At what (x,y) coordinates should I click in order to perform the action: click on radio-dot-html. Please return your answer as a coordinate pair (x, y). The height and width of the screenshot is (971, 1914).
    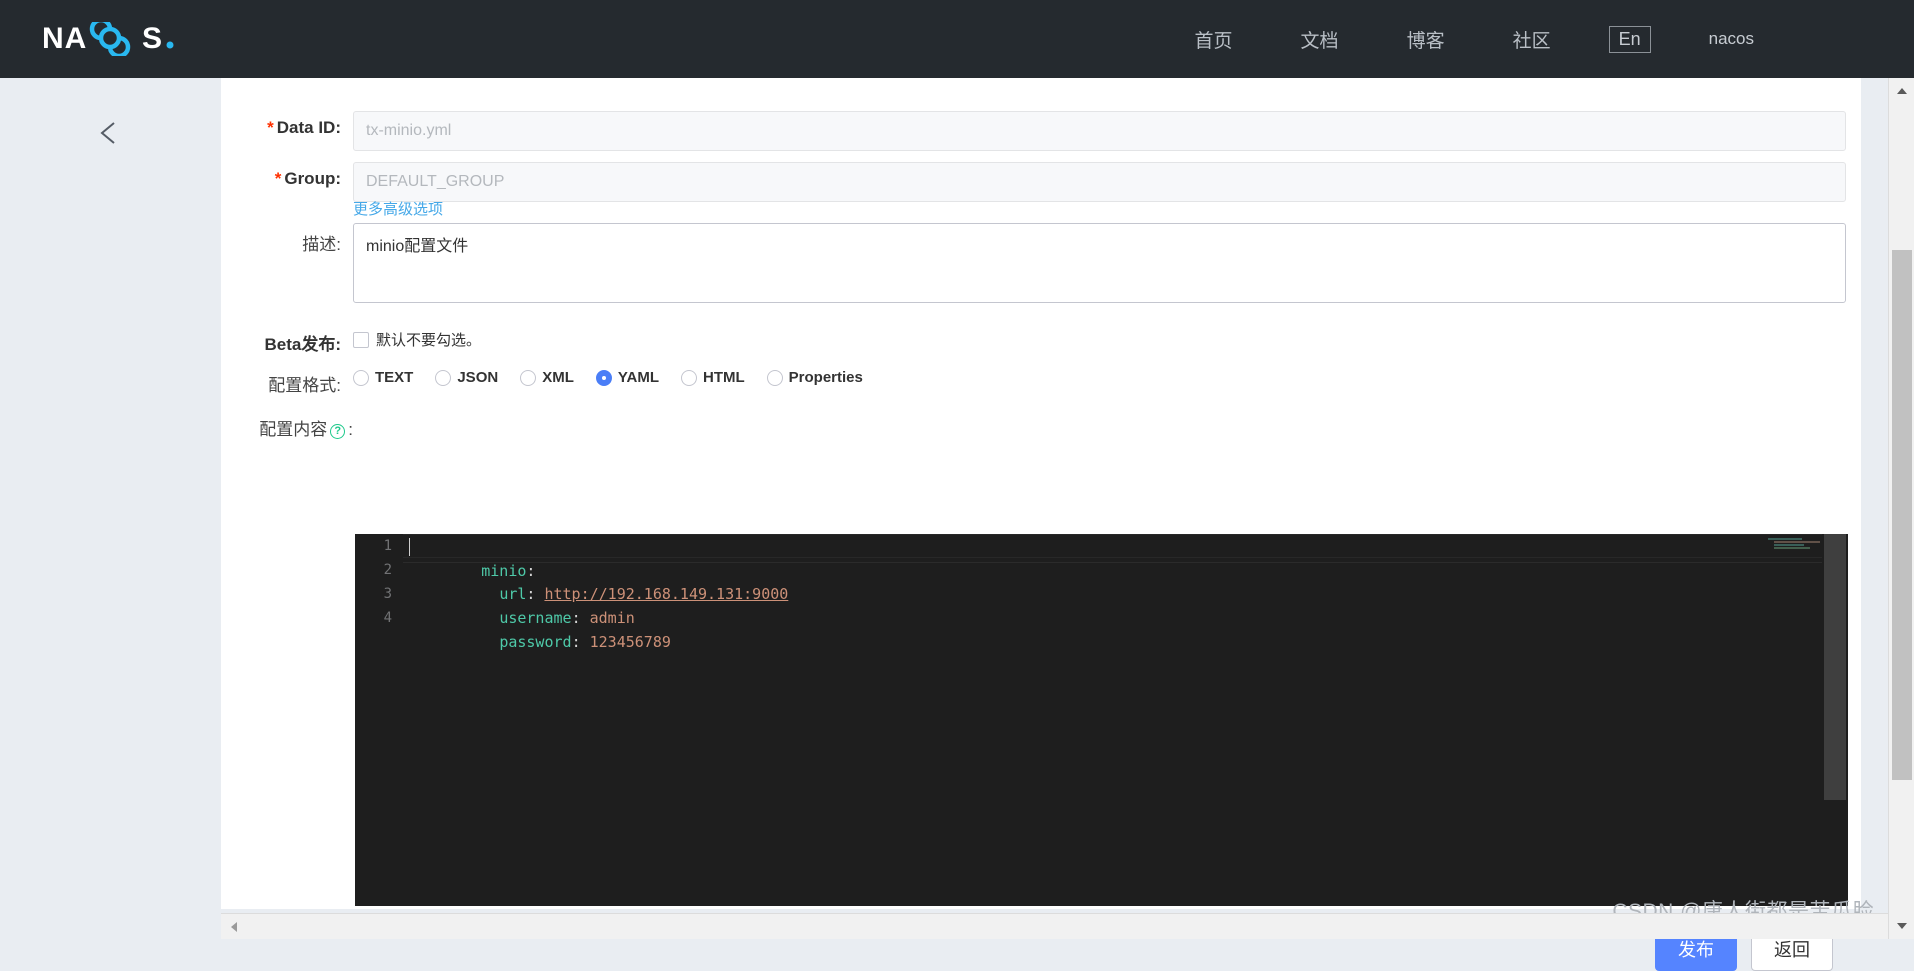
    Looking at the image, I should click on (689, 377).